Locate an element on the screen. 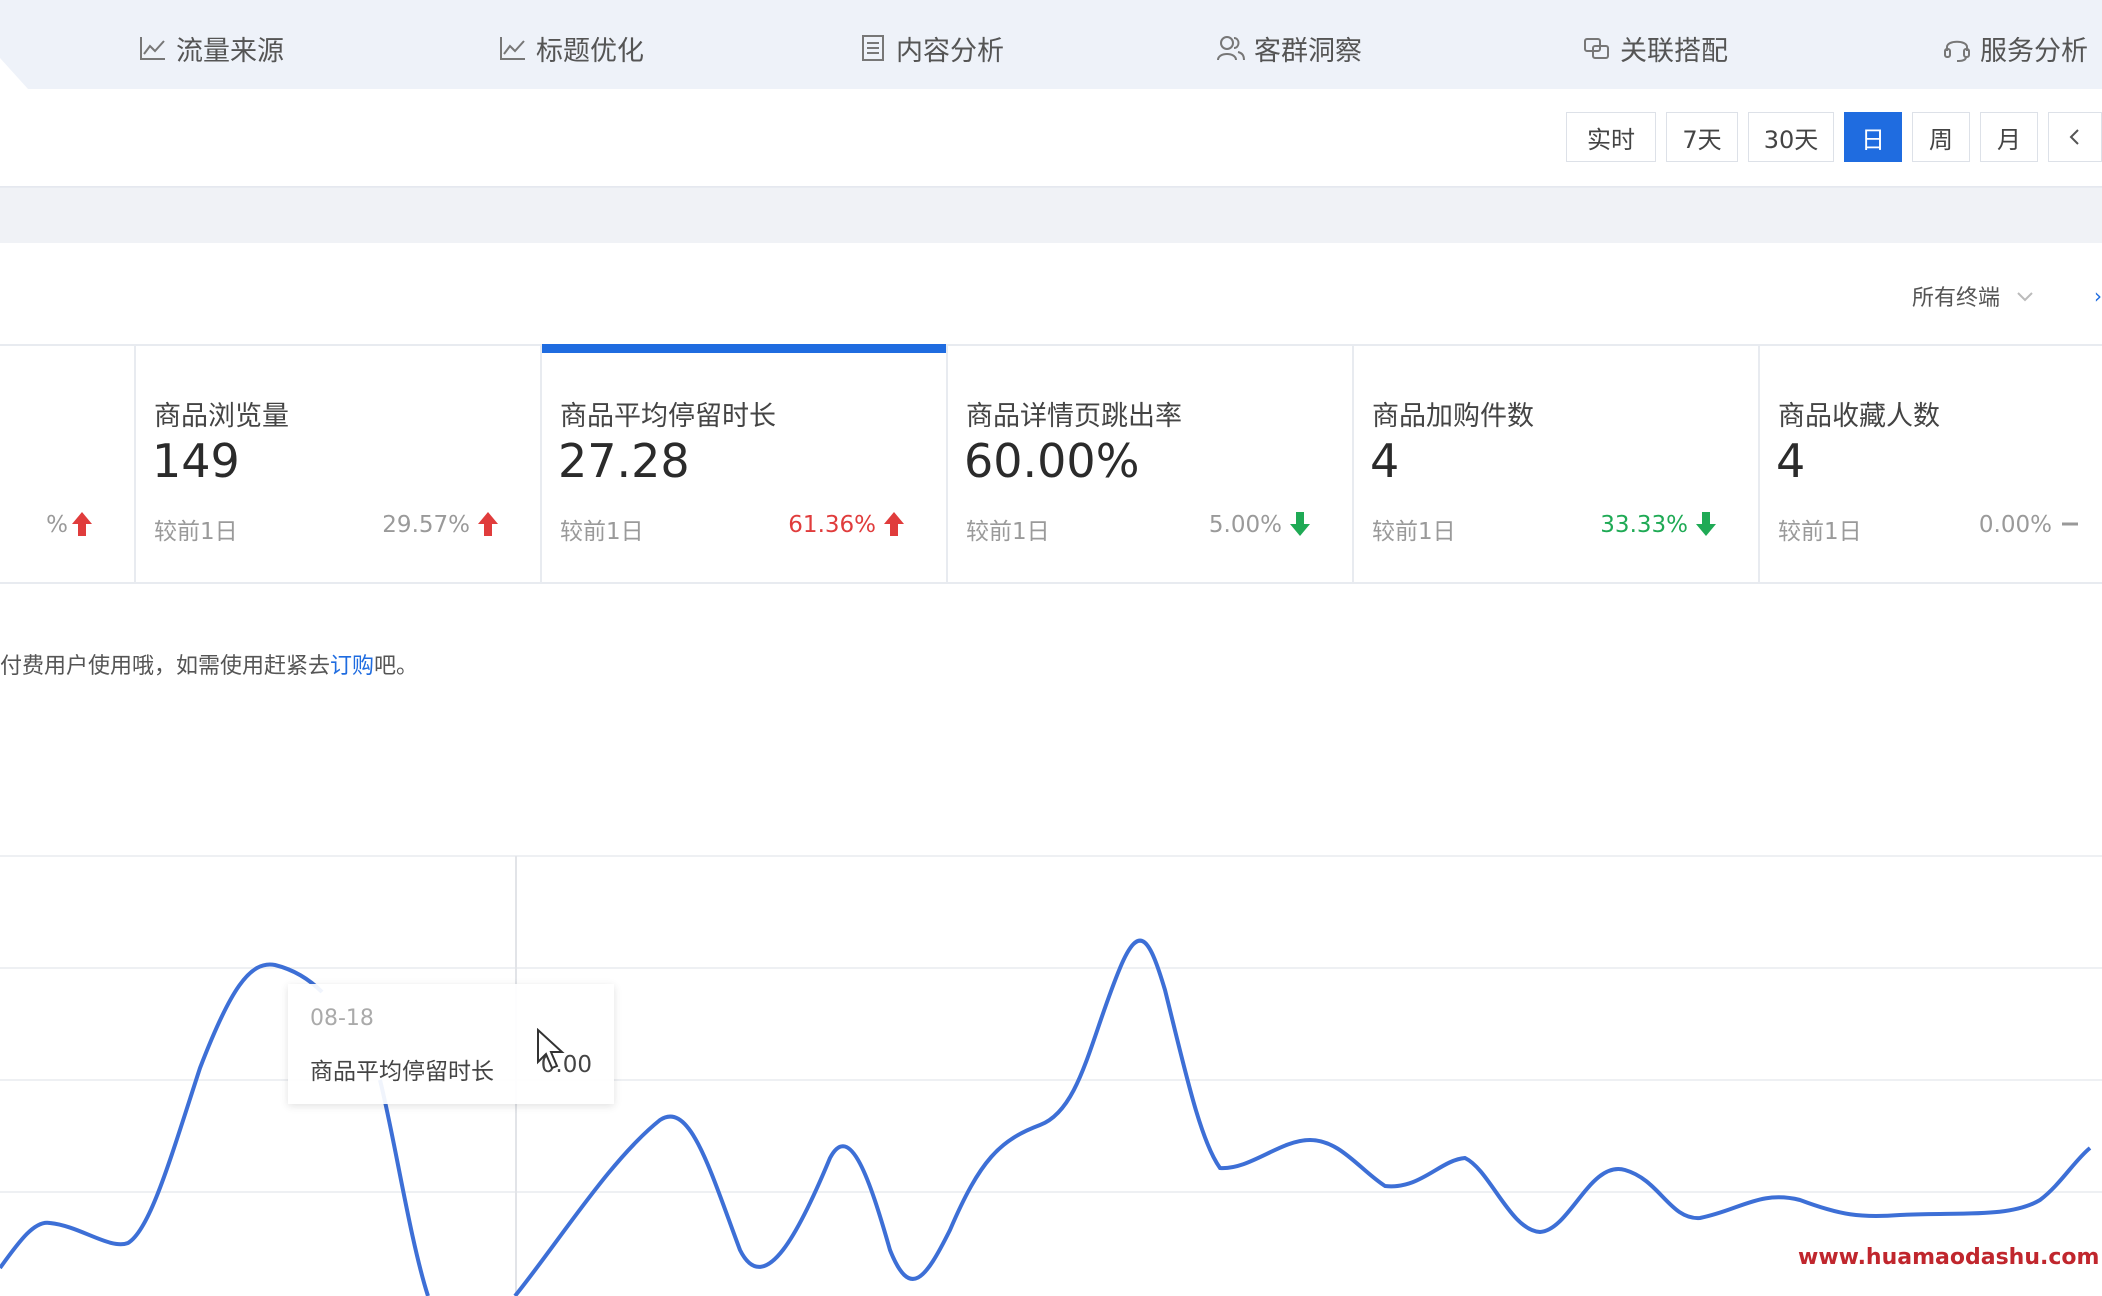  upgrade-notice: 付费用户使用哦，如需使用赶紧去订购吧。 is located at coordinates (209, 664).